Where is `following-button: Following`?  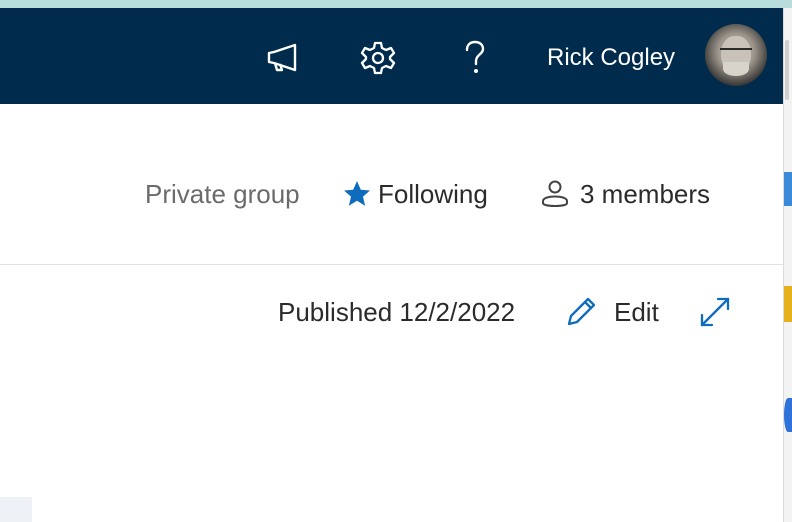
following-button: Following is located at coordinates (415, 194).